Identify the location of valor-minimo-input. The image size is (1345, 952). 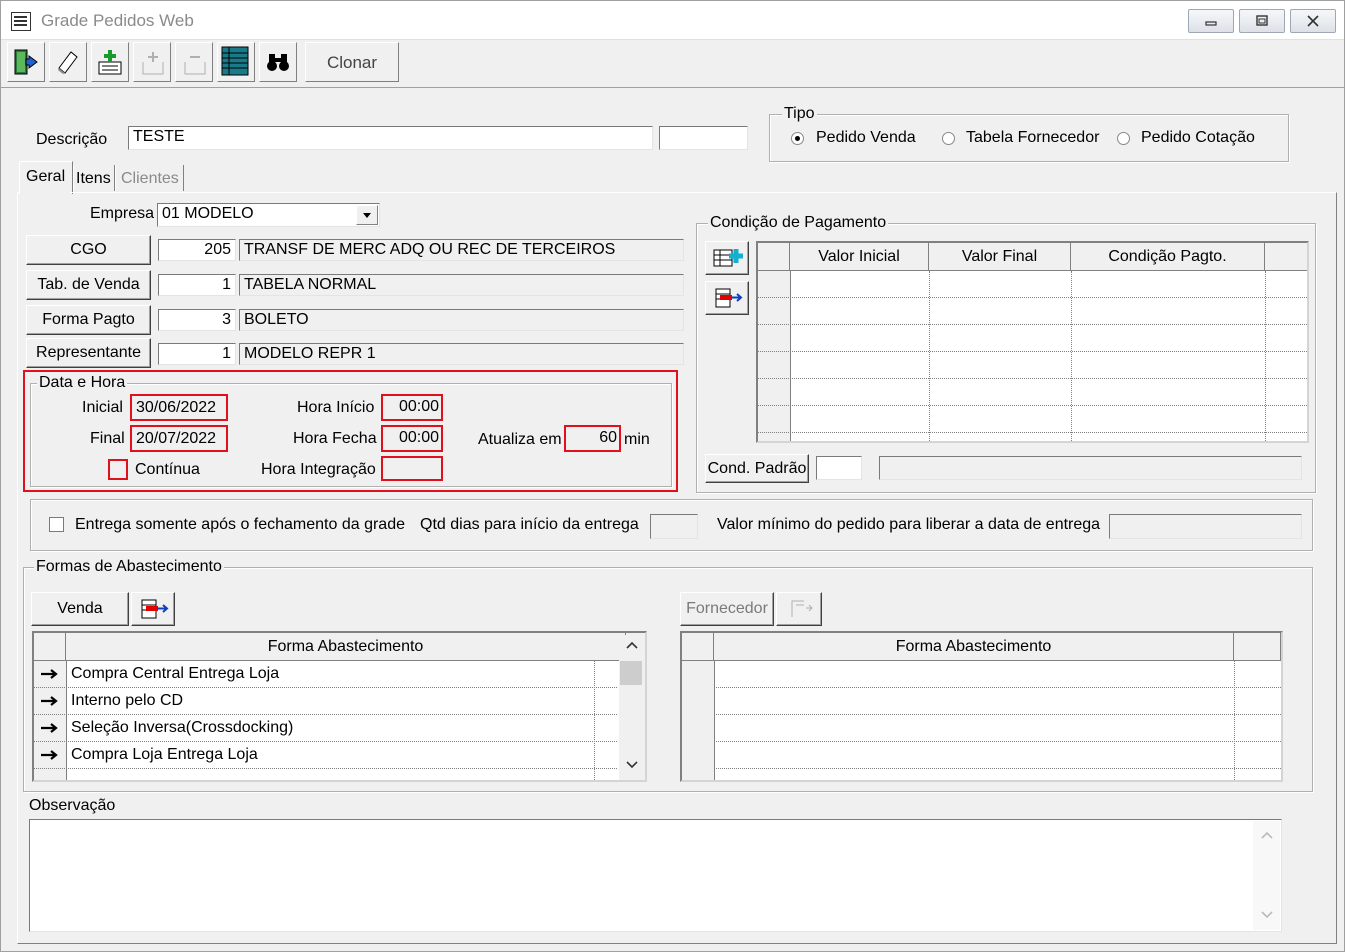
(1205, 526).